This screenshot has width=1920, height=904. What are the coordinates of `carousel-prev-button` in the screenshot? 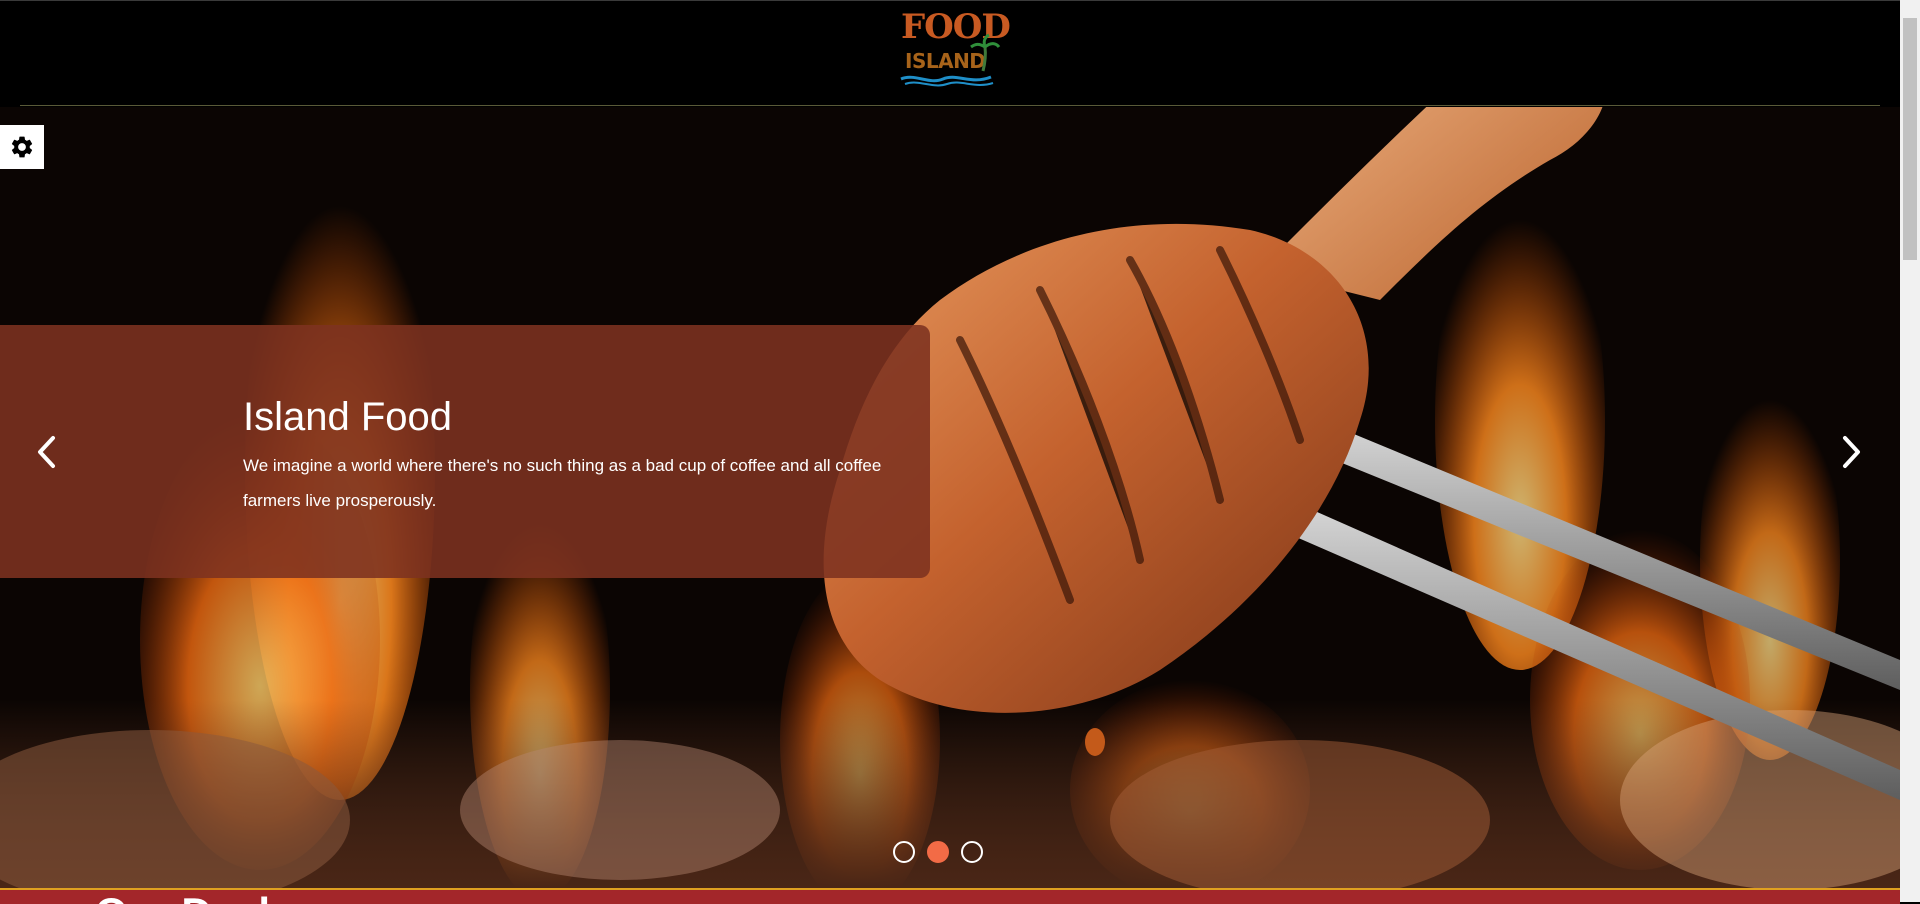 It's located at (46, 452).